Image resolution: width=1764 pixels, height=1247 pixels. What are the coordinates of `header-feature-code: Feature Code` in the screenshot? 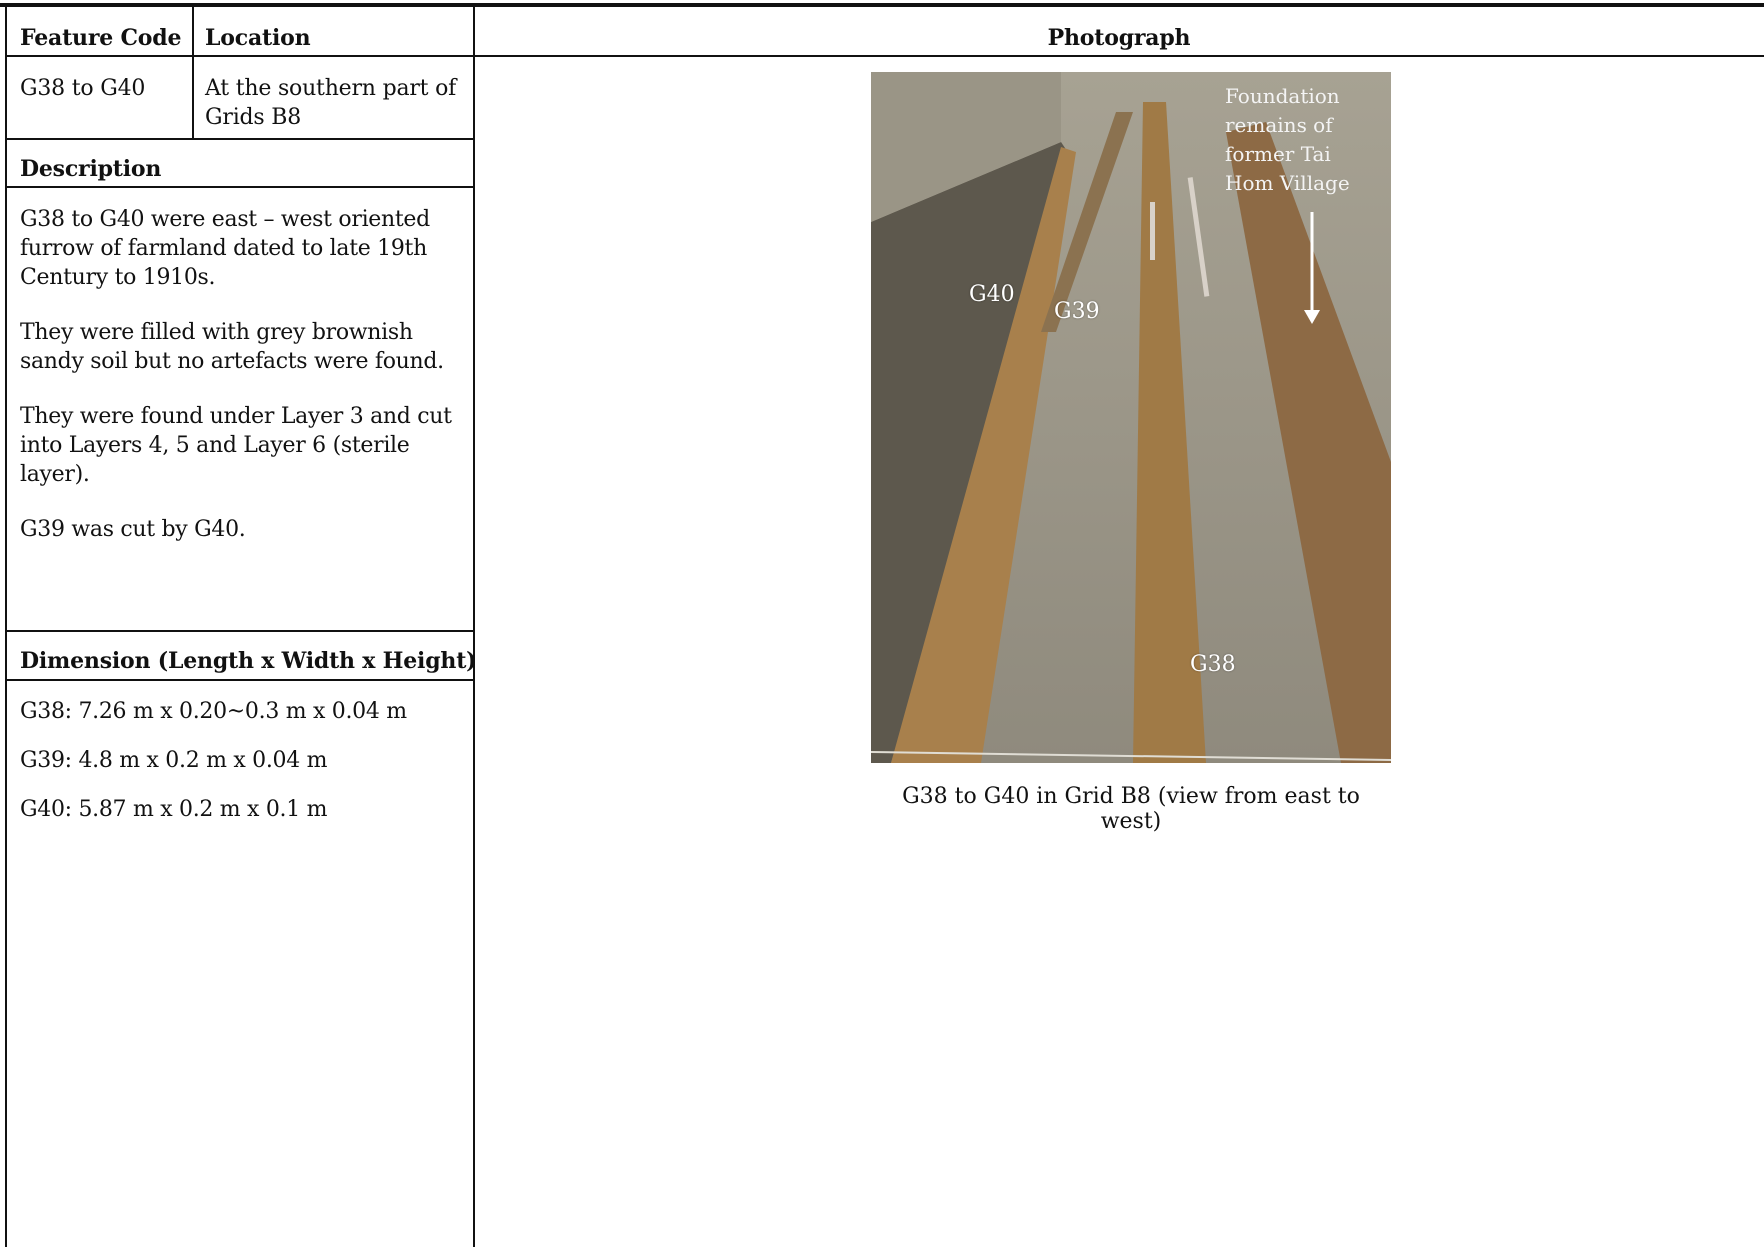 It's located at (101, 38).